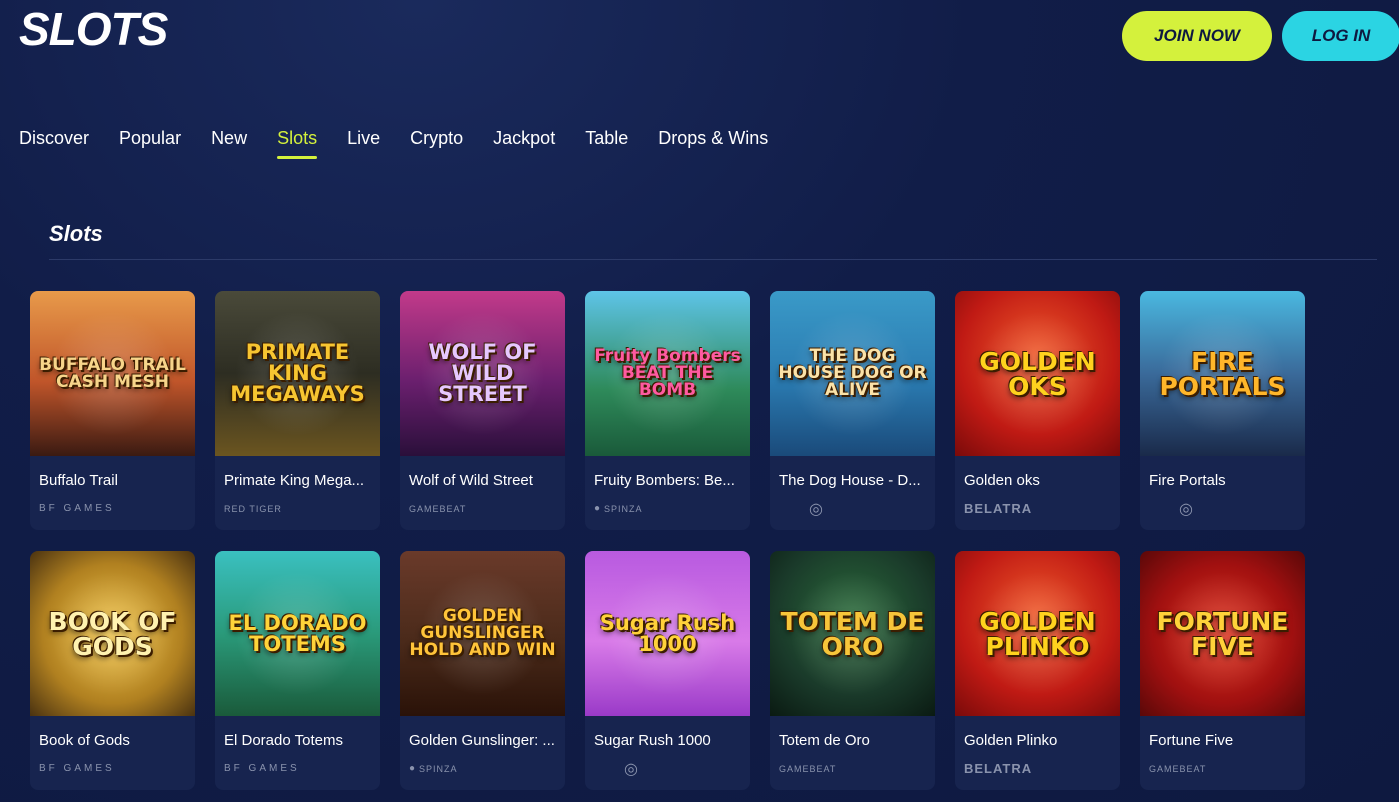 Image resolution: width=1399 pixels, height=802 pixels. What do you see at coordinates (824, 740) in the screenshot?
I see `game-title: Totem de Oro` at bounding box center [824, 740].